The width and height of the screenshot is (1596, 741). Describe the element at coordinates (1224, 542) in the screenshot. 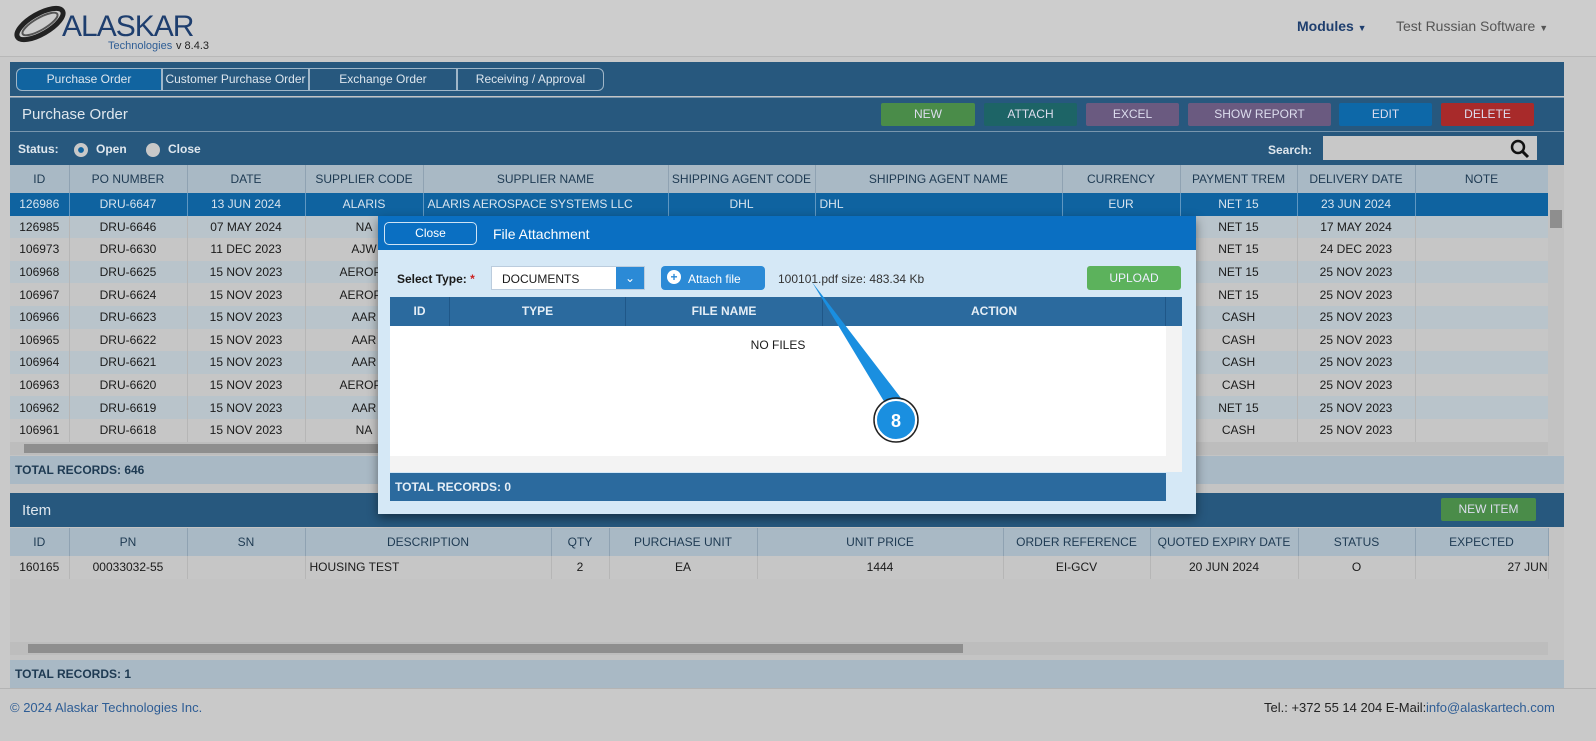

I see `column-header: QUOTED EXPIRY DATE` at that location.